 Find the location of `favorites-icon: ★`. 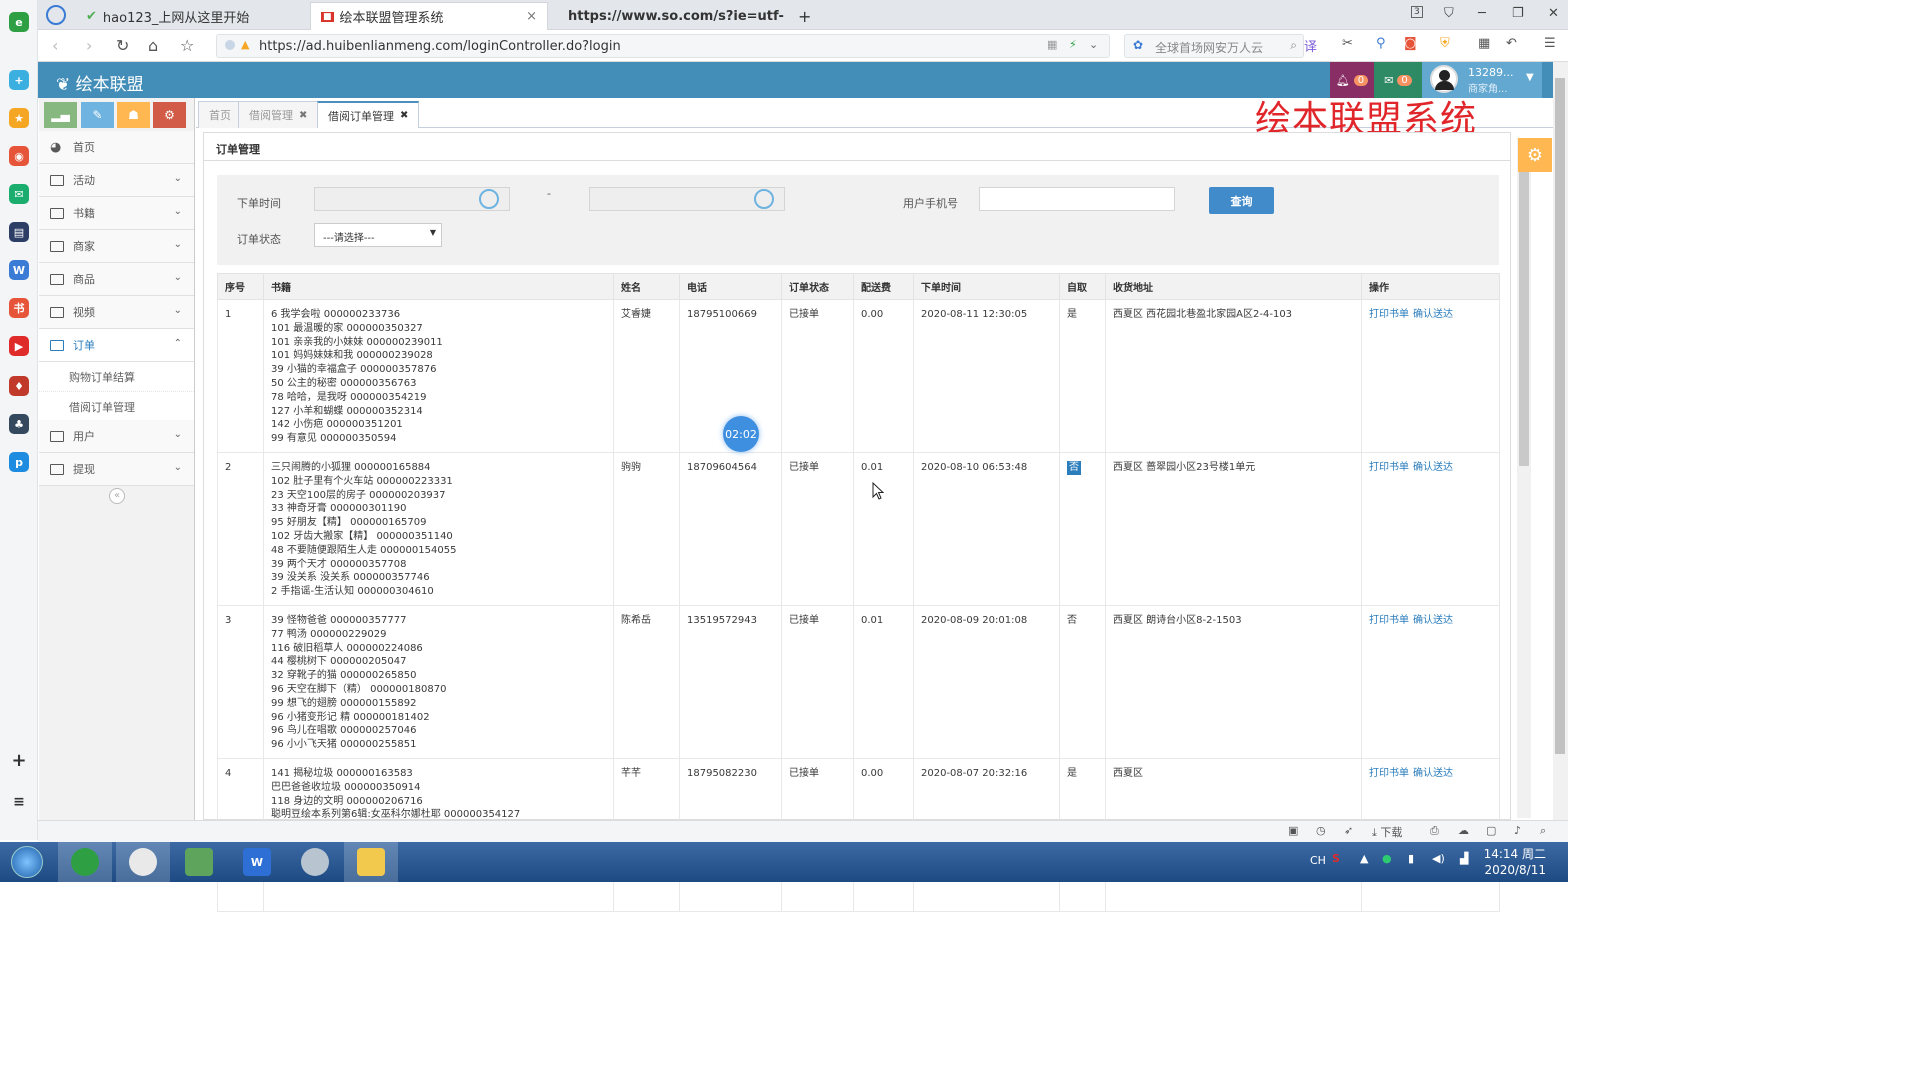

favorites-icon: ★ is located at coordinates (19, 118).